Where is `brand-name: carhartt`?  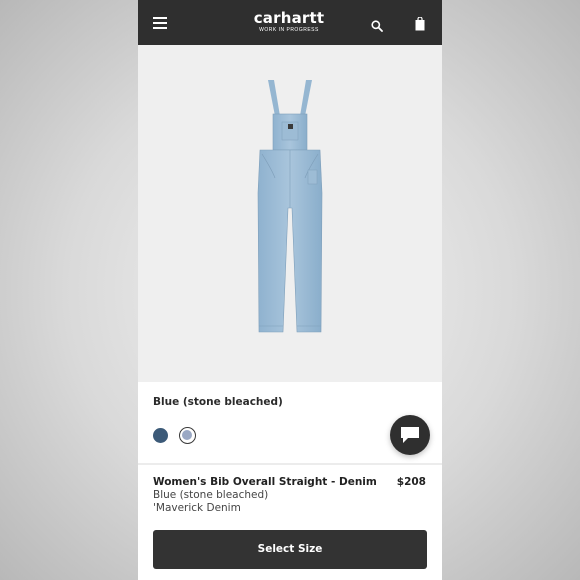 brand-name: carhartt is located at coordinates (289, 18).